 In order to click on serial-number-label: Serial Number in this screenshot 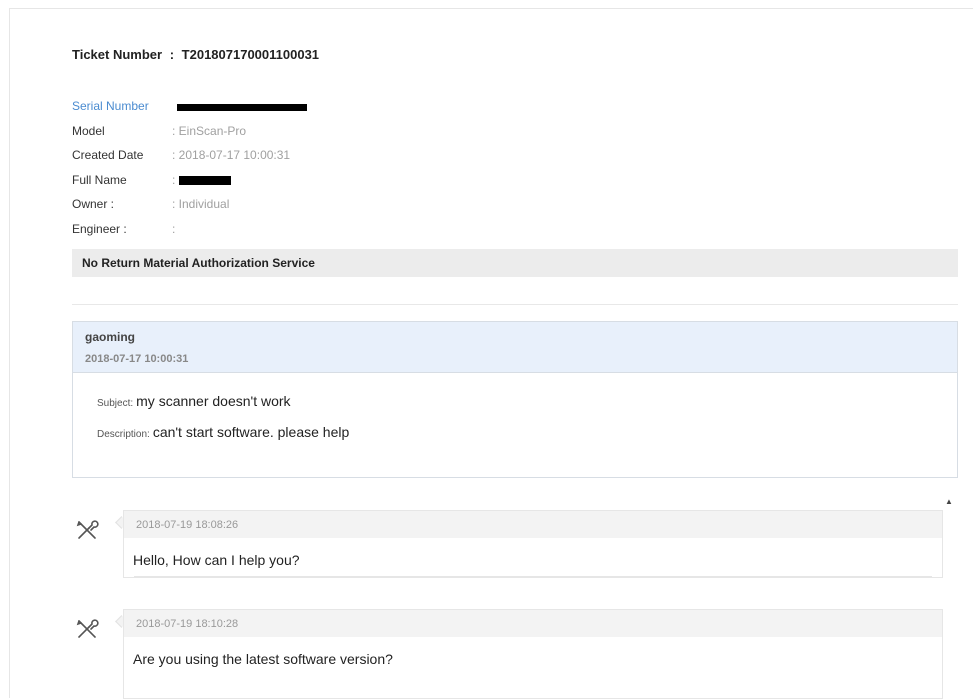, I will do `click(122, 106)`.